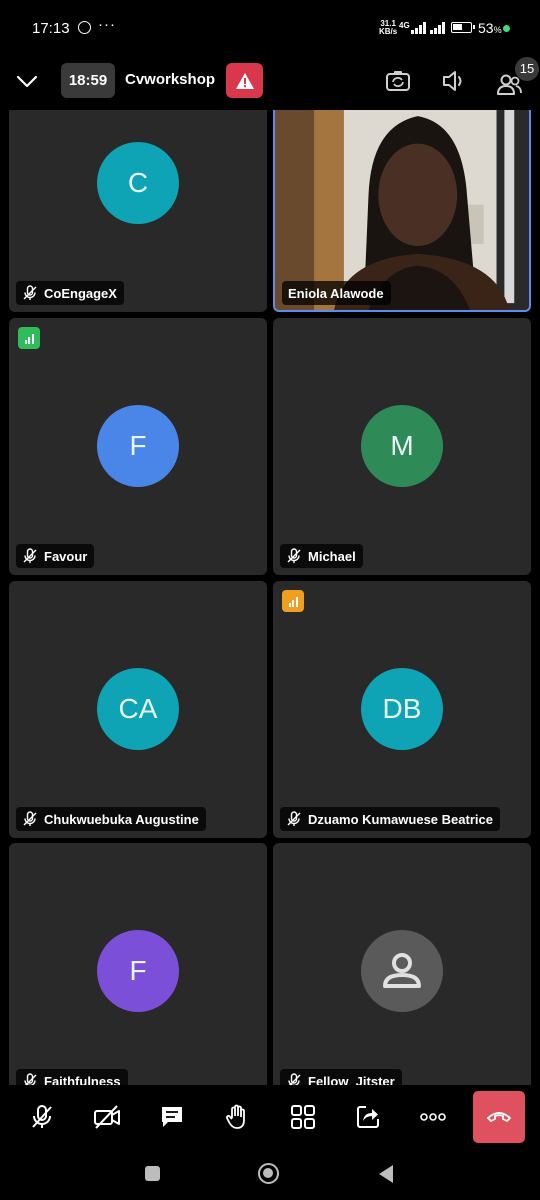 The height and width of the screenshot is (1200, 540). I want to click on raise-hand-icon, so click(235, 1116).